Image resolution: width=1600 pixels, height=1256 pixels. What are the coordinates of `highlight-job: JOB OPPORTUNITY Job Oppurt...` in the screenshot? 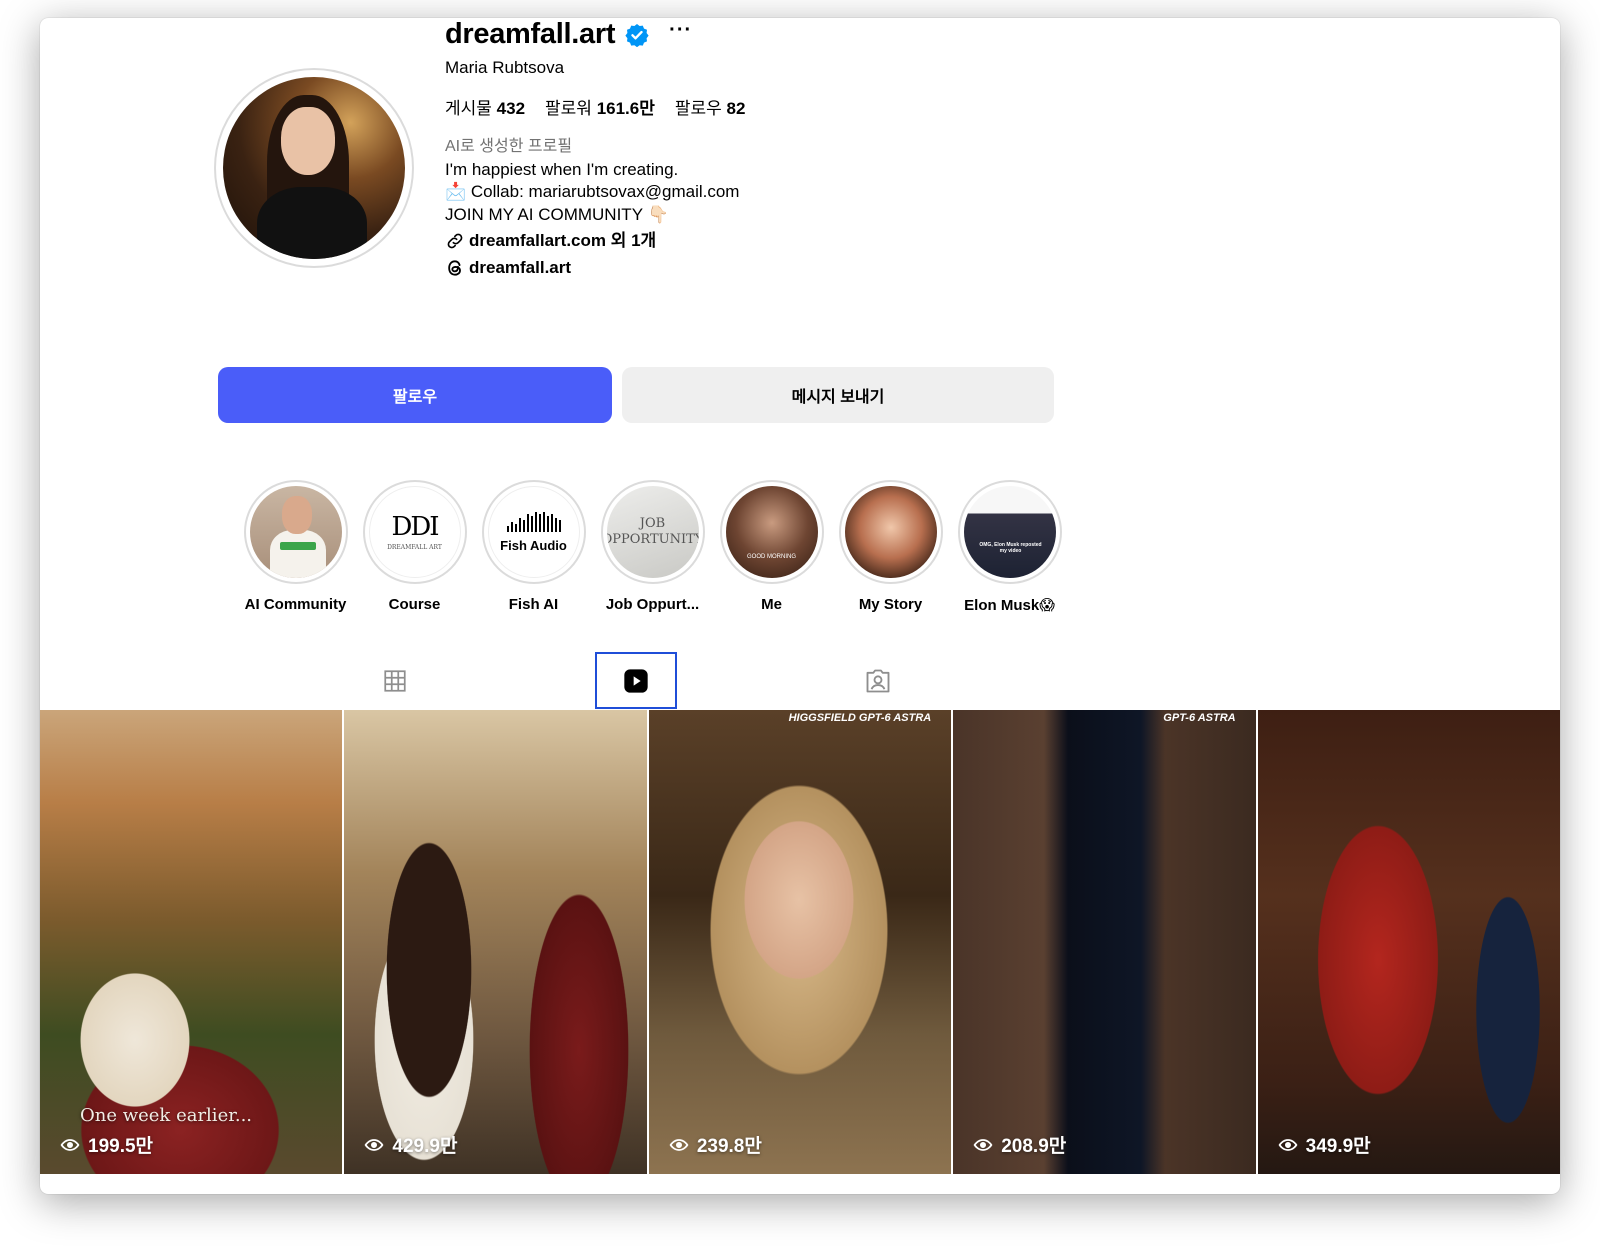 It's located at (652, 547).